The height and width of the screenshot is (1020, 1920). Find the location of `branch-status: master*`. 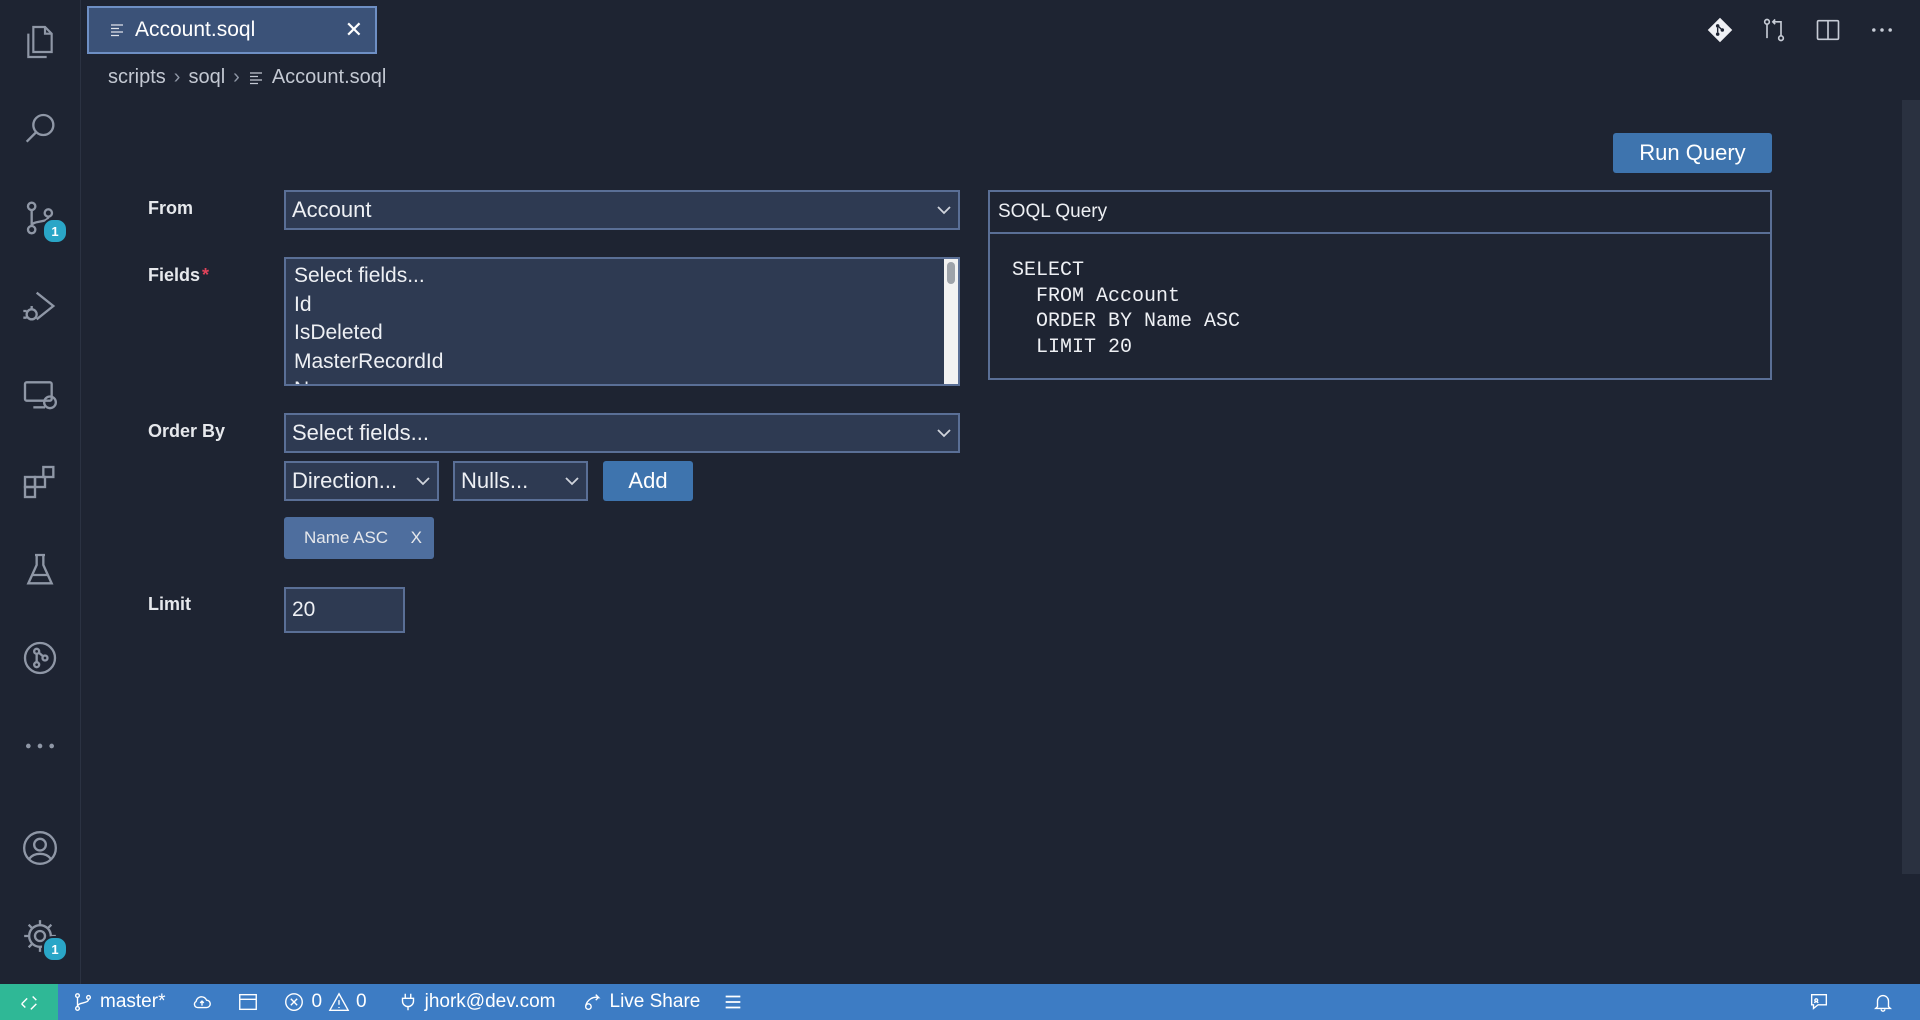

branch-status: master* is located at coordinates (118, 1002).